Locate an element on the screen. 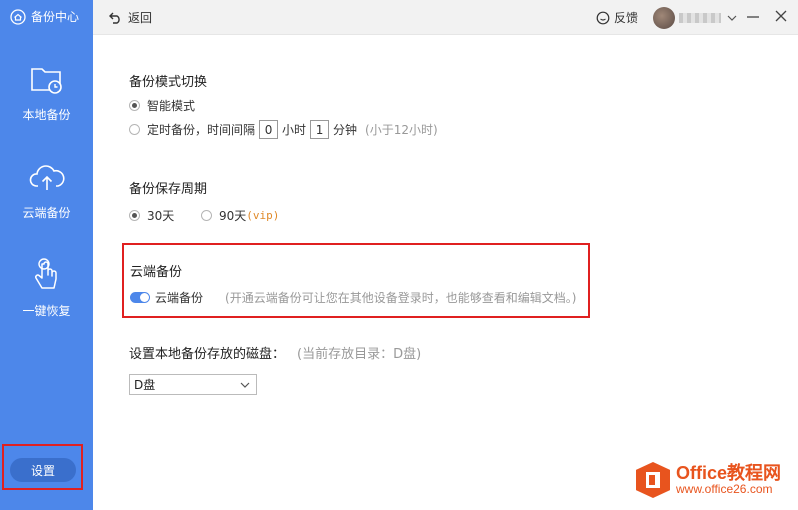  minutes-input: 1 is located at coordinates (320, 129).